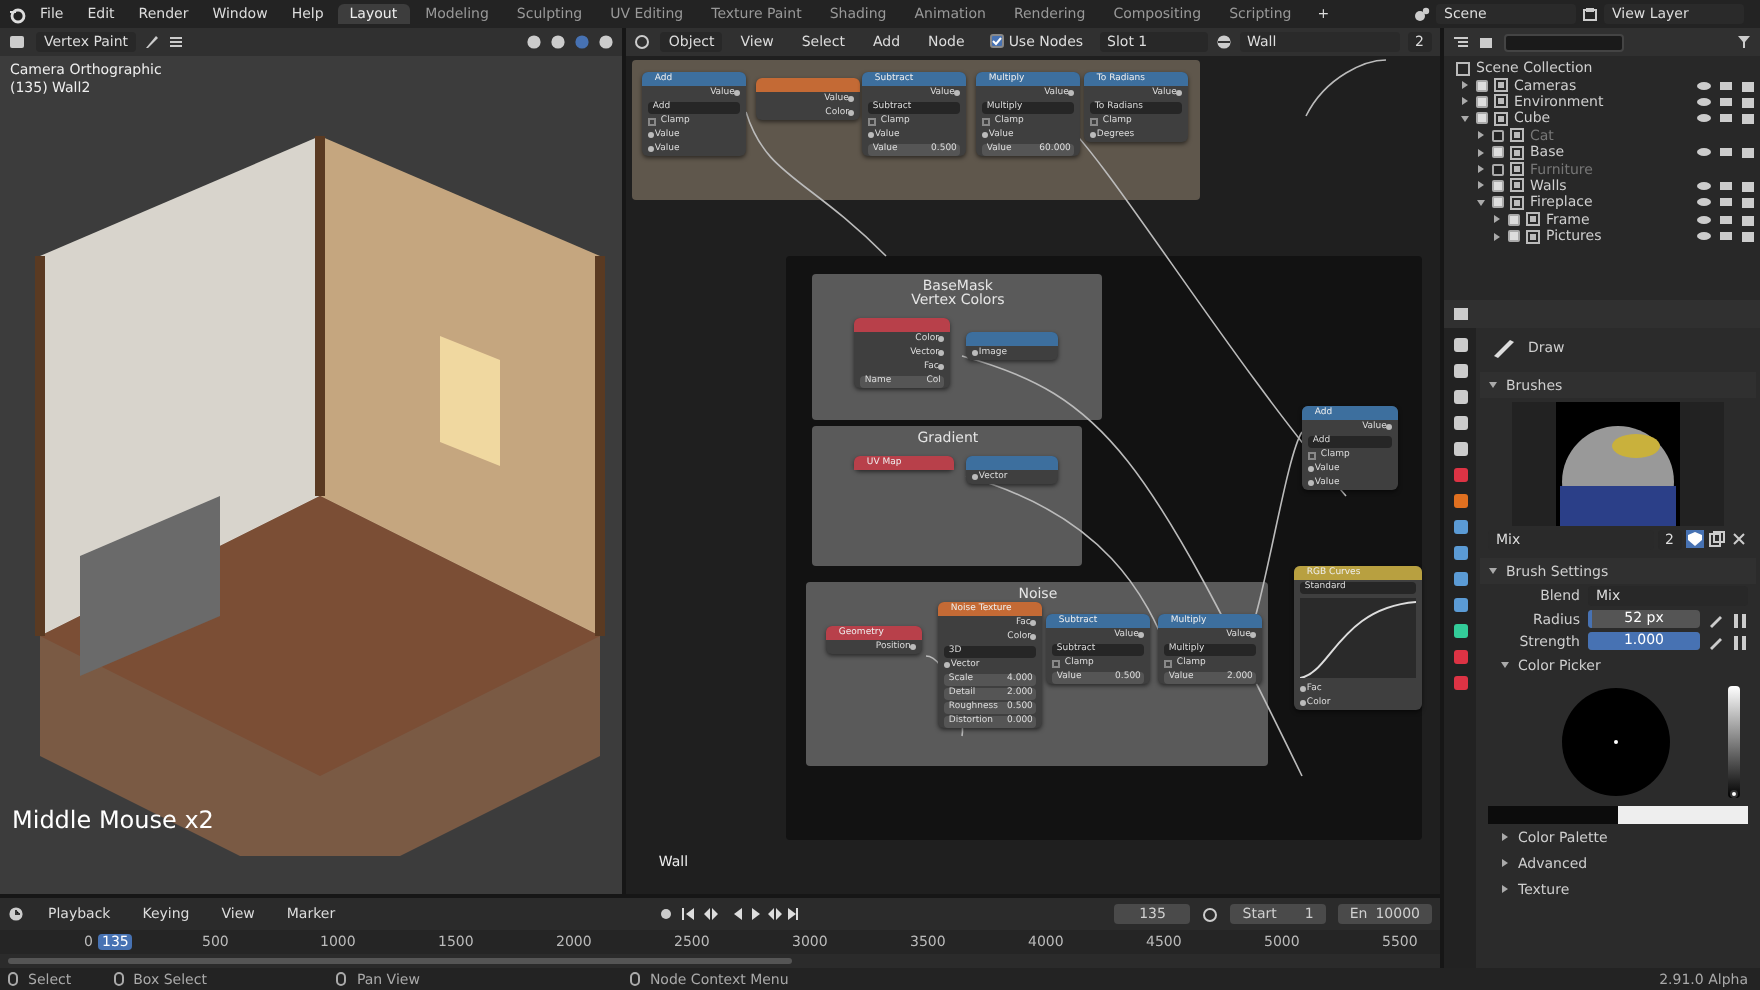 Image resolution: width=1760 pixels, height=990 pixels. What do you see at coordinates (997, 41) in the screenshot?
I see `use-nodes-checkbox` at bounding box center [997, 41].